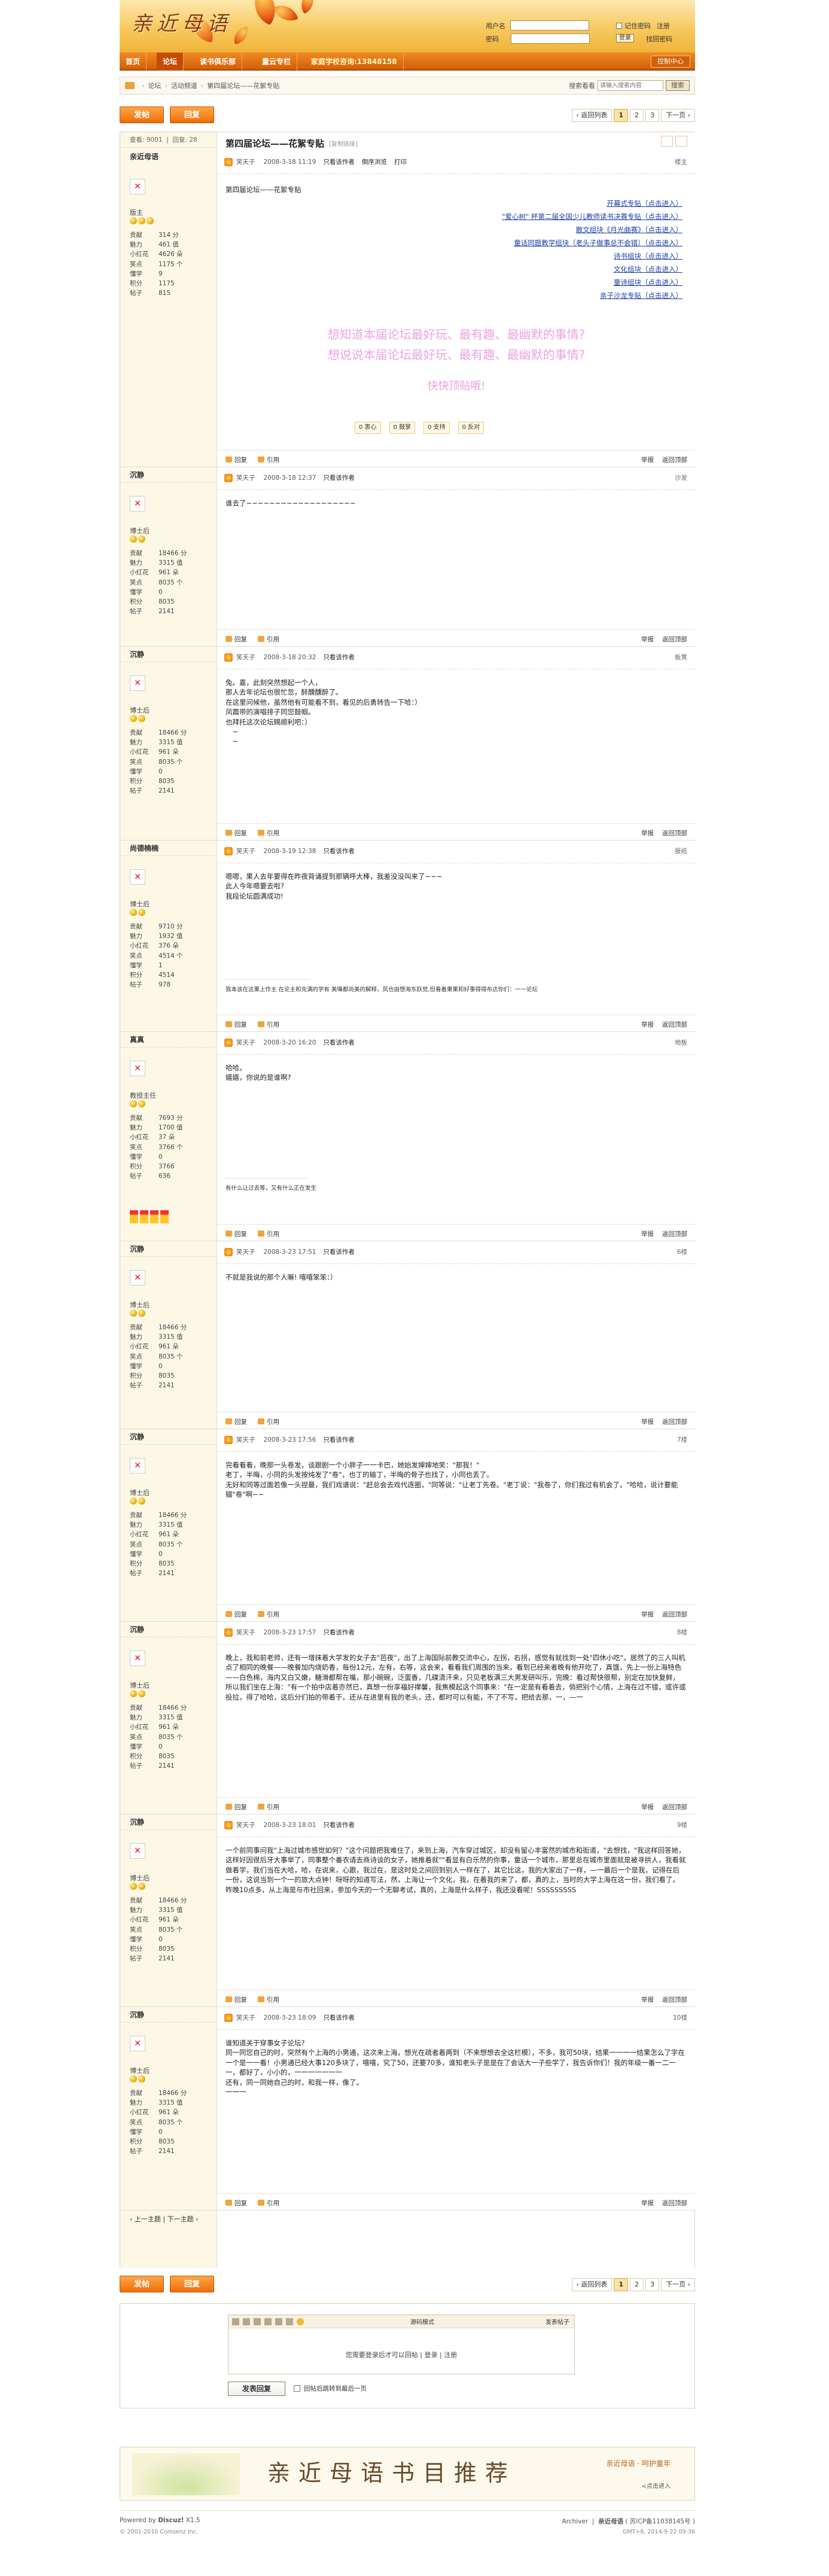  I want to click on session-link: 文化组块（点击进入）, so click(592, 269).